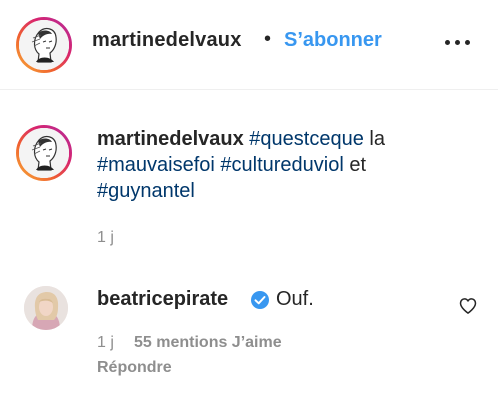 The height and width of the screenshot is (412, 498). Describe the element at coordinates (134, 368) in the screenshot. I see `reply-button: Répondre` at that location.